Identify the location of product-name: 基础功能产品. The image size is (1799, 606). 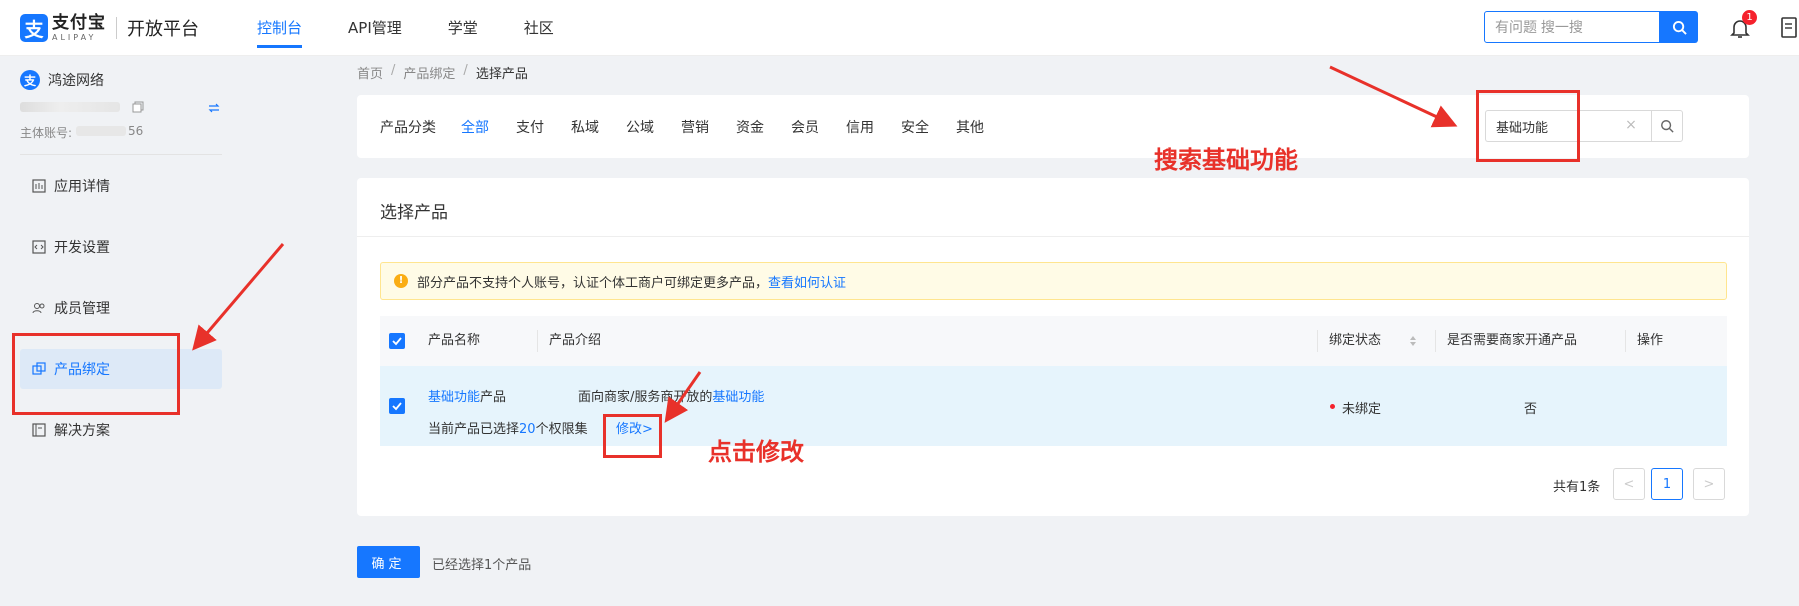
(467, 395).